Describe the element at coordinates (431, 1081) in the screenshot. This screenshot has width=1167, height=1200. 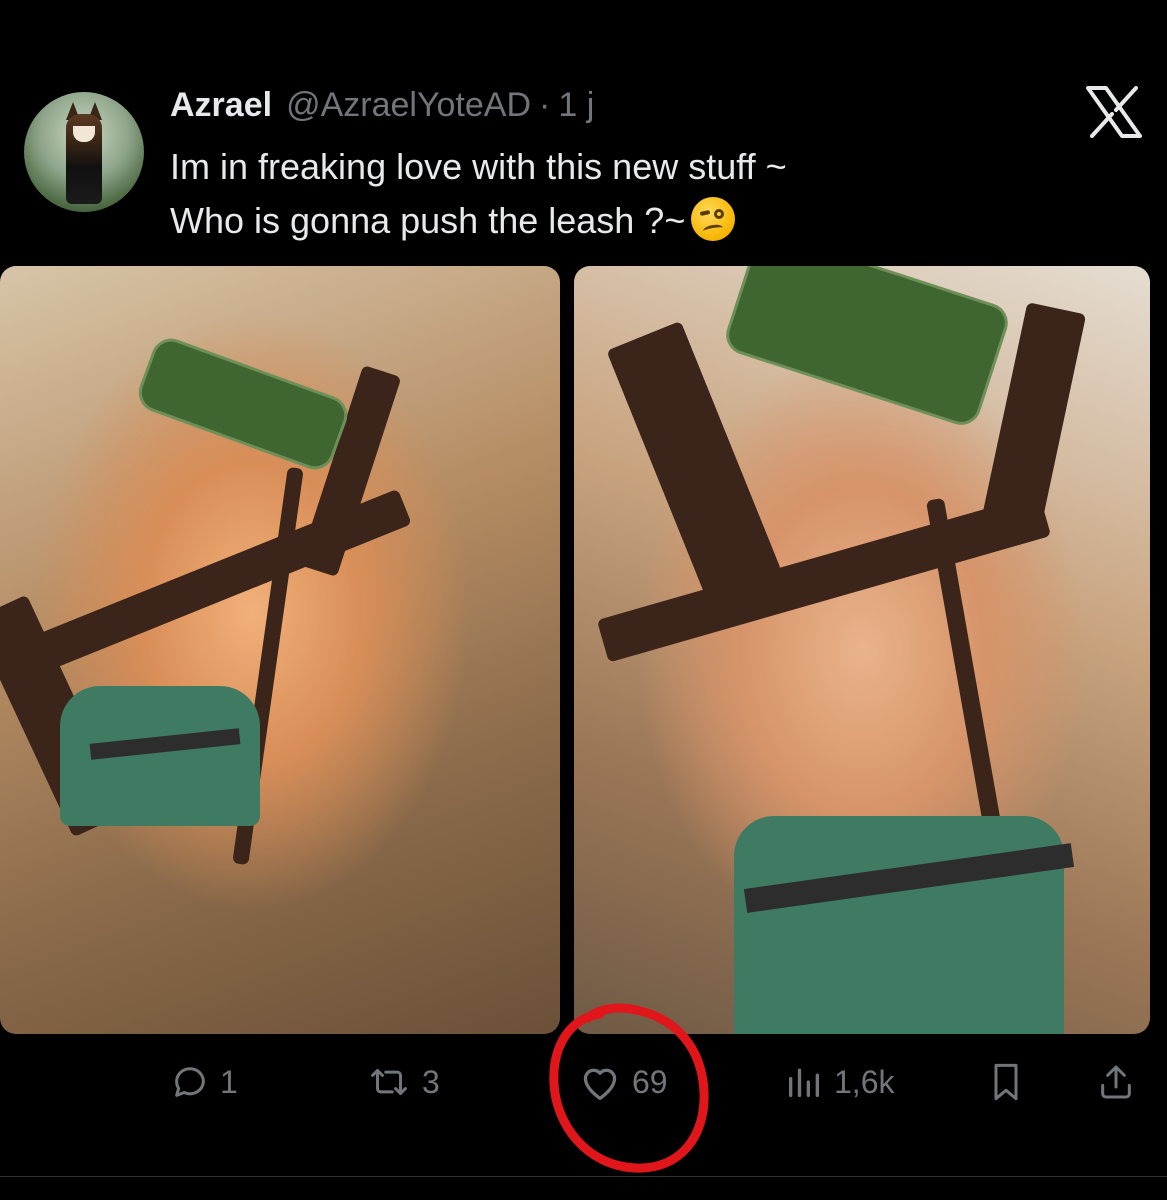
I see `retweet-count: 3` at that location.